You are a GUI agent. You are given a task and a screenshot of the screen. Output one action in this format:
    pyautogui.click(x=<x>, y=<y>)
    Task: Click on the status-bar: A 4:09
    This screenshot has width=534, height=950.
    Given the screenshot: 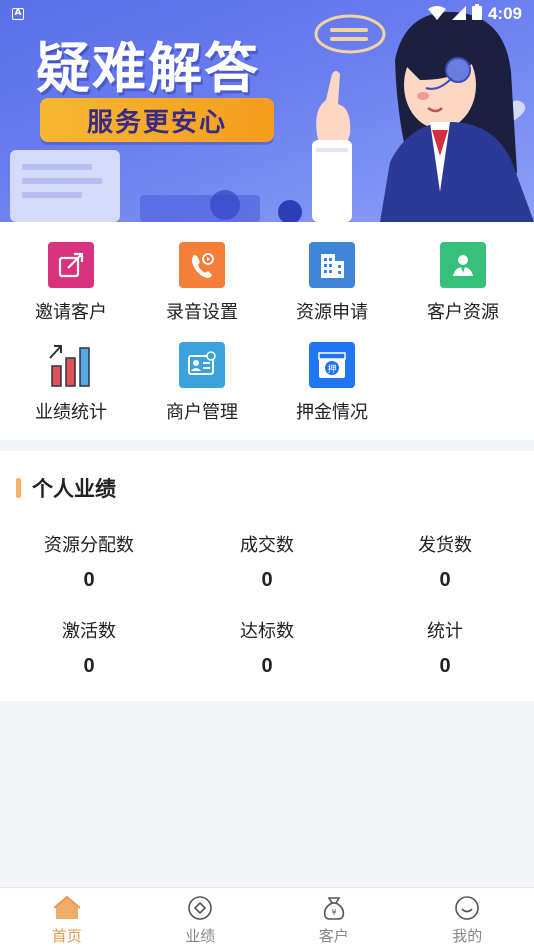 What is the action you would take?
    pyautogui.click(x=267, y=14)
    